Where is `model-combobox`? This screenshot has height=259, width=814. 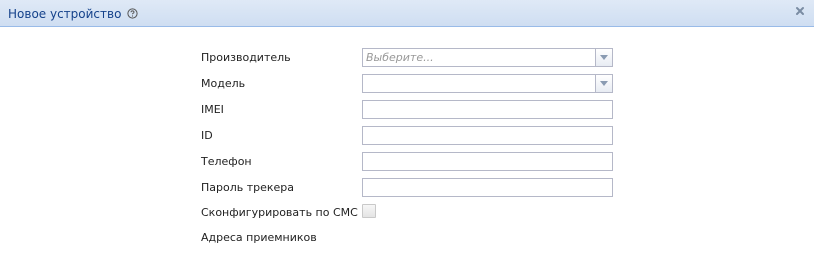 model-combobox is located at coordinates (487, 83).